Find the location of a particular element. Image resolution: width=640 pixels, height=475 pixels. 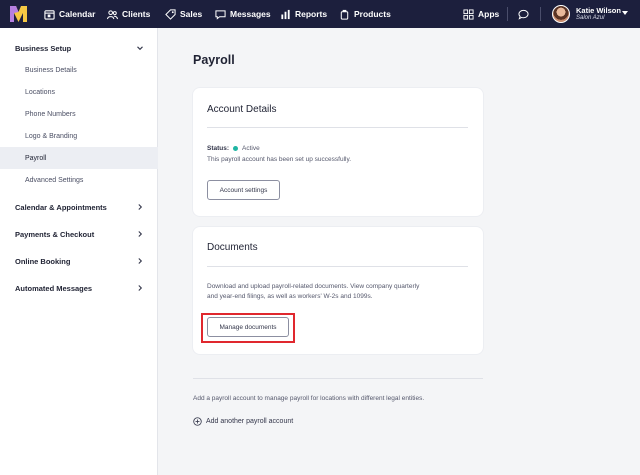

chat-bubble-icon is located at coordinates (523, 14).